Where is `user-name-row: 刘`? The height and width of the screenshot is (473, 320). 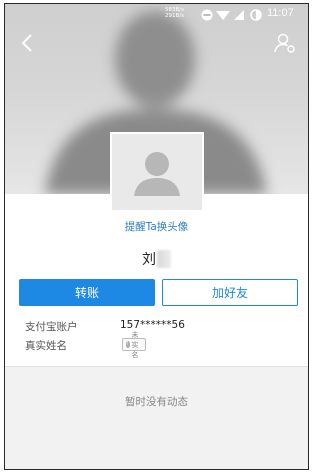 user-name-row: 刘 is located at coordinates (156, 258).